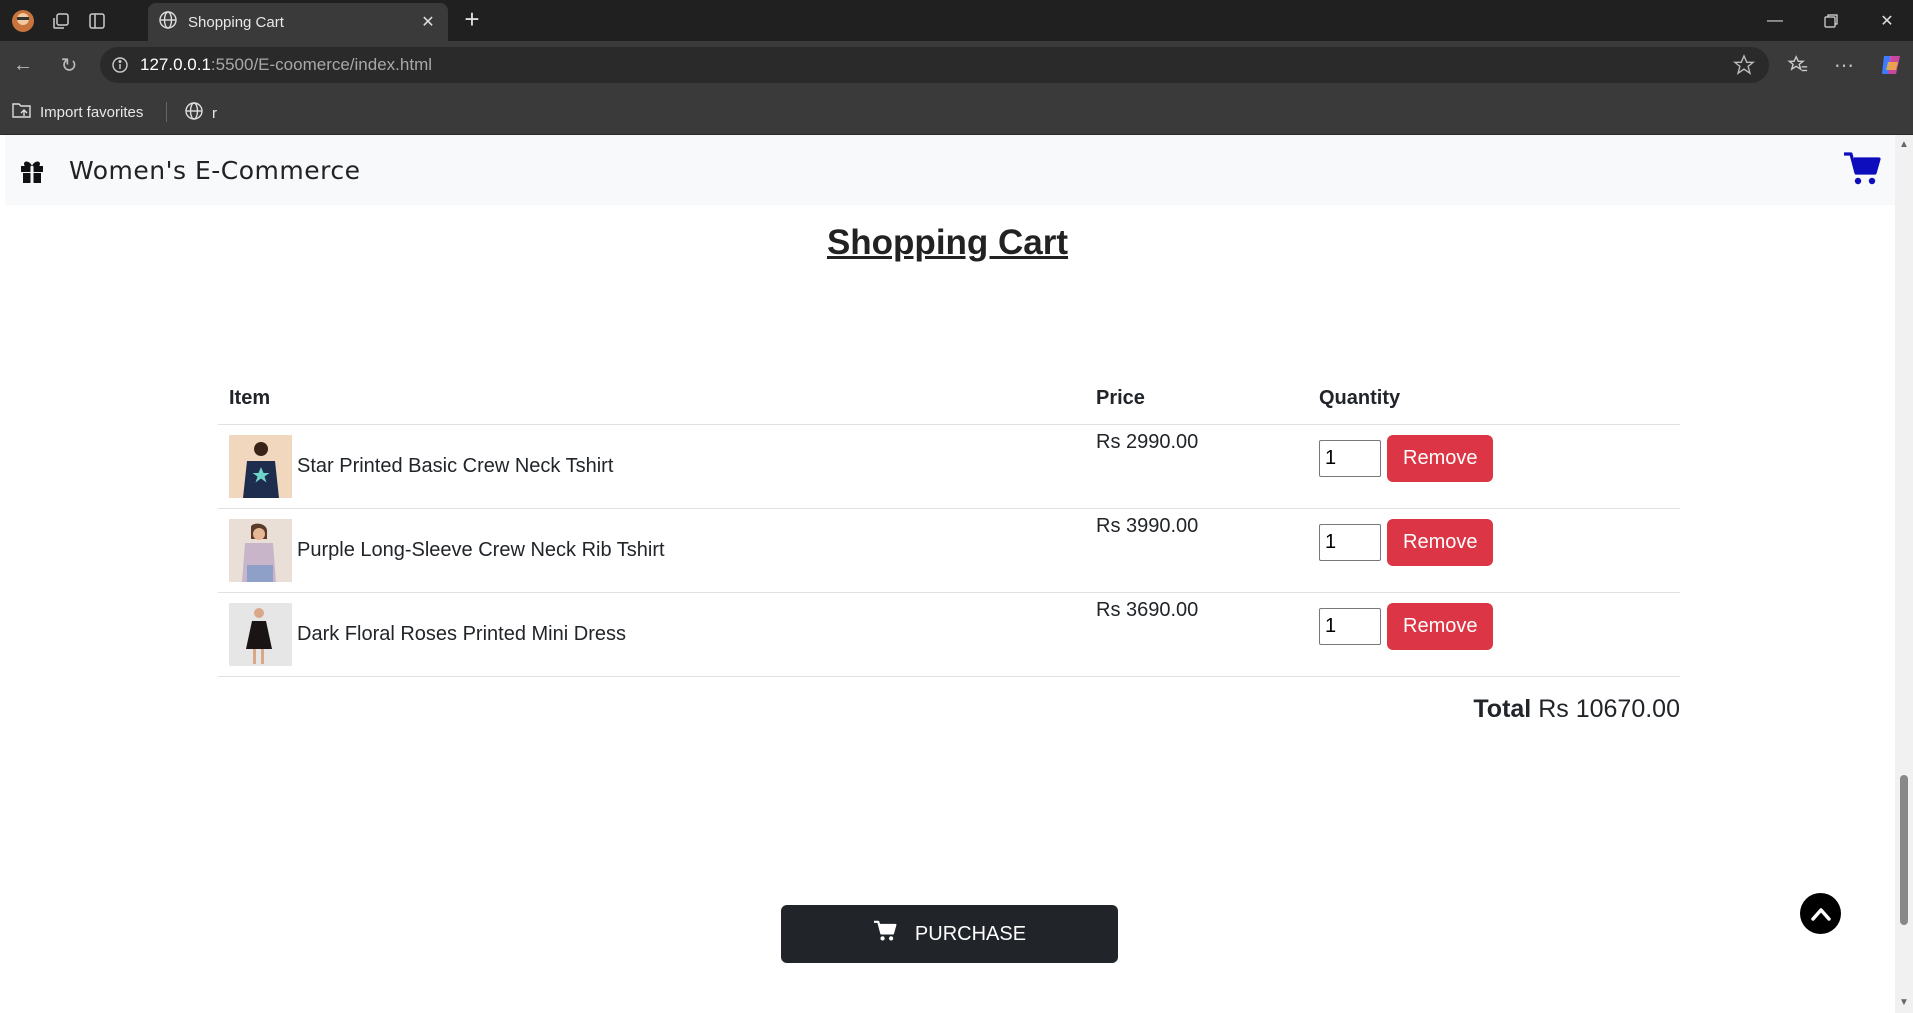 The image size is (1913, 1013). What do you see at coordinates (1831, 20) in the screenshot?
I see `restore-icon` at bounding box center [1831, 20].